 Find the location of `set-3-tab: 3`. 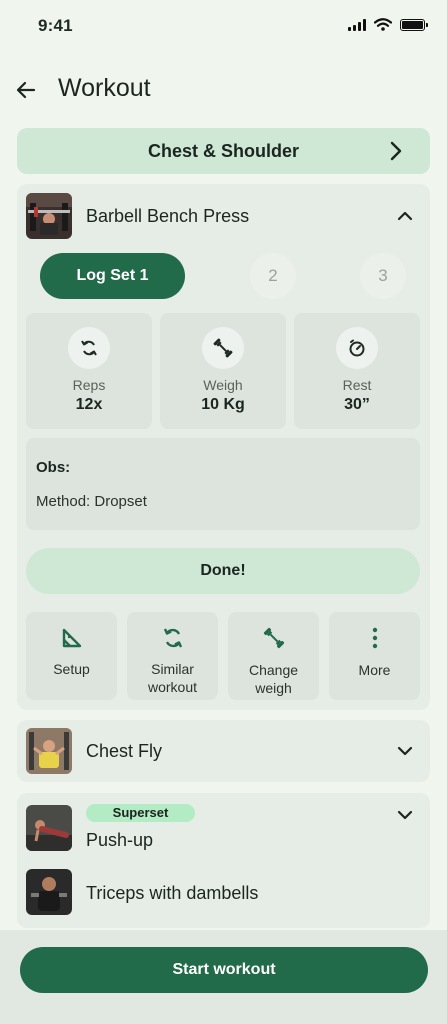

set-3-tab: 3 is located at coordinates (383, 276).